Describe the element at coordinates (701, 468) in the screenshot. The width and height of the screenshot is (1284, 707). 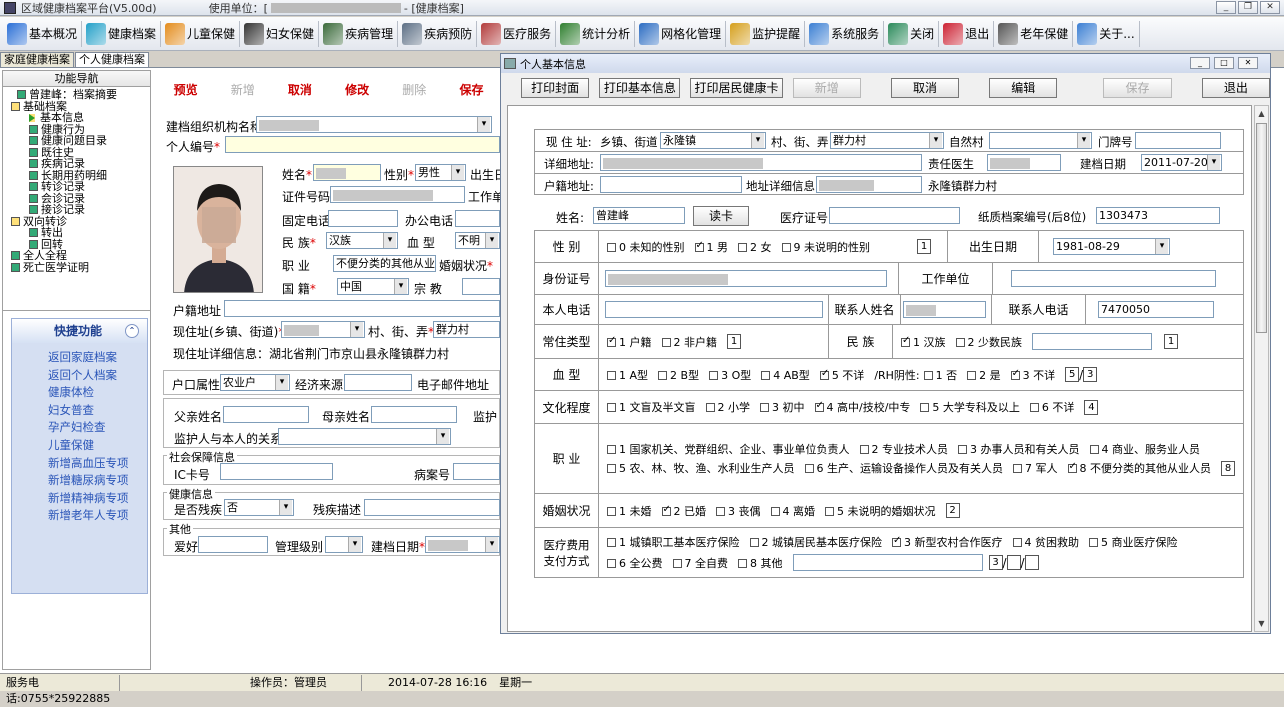
I see `job-option: 5 农、林、牧、渔、水利业生产人员` at that location.